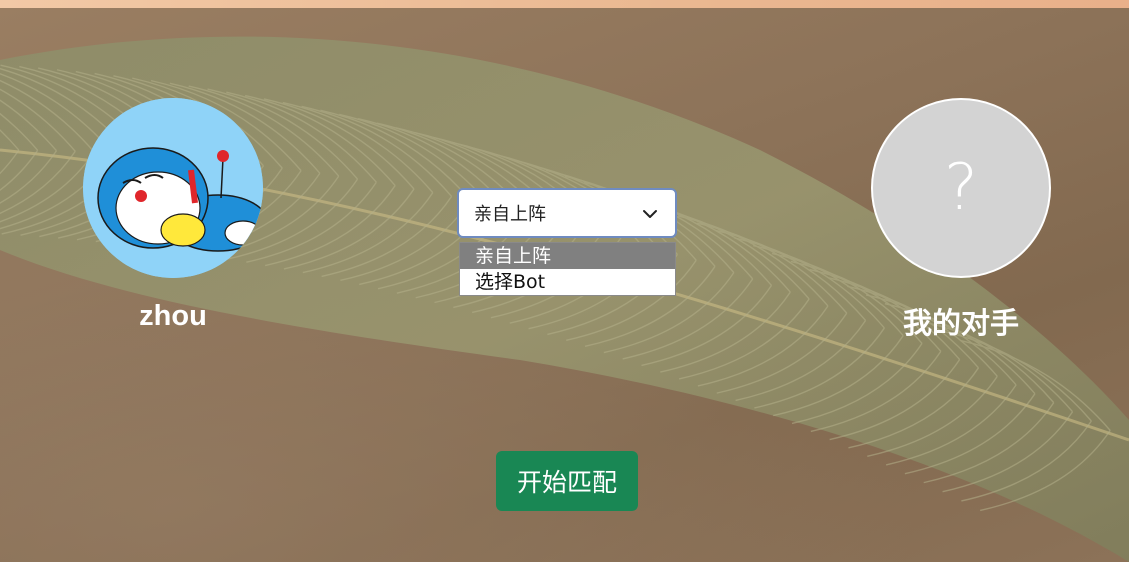  I want to click on player-me: zhou, so click(173, 215).